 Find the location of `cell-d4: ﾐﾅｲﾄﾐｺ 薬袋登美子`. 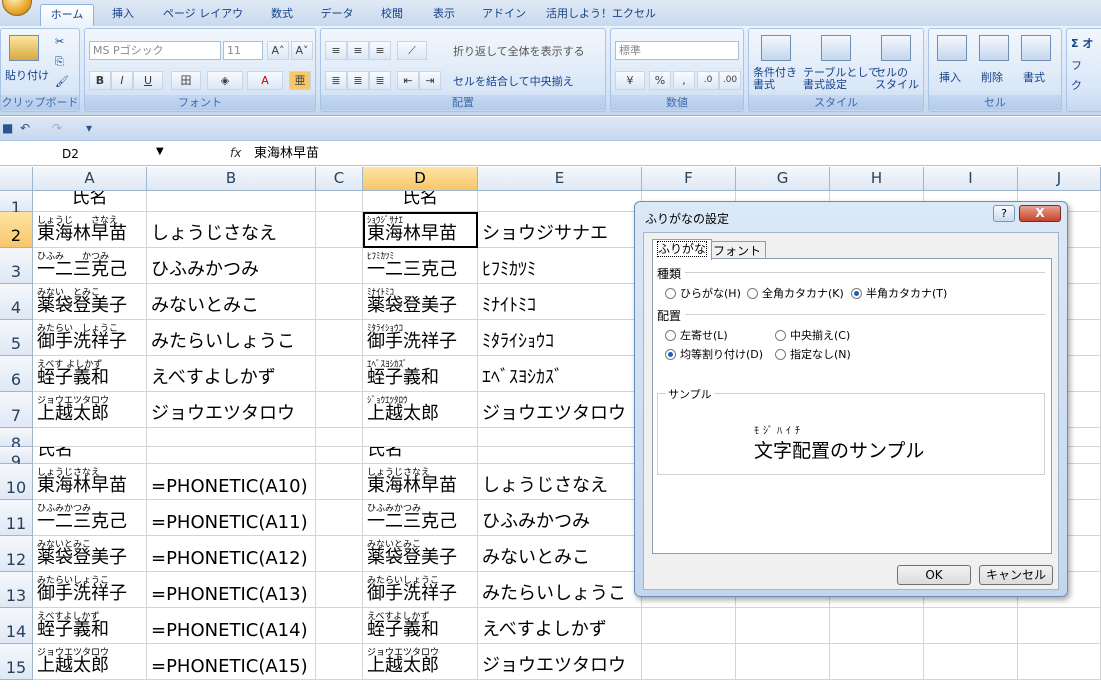

cell-d4: ﾐﾅｲﾄﾐｺ 薬袋登美子 is located at coordinates (420, 302).